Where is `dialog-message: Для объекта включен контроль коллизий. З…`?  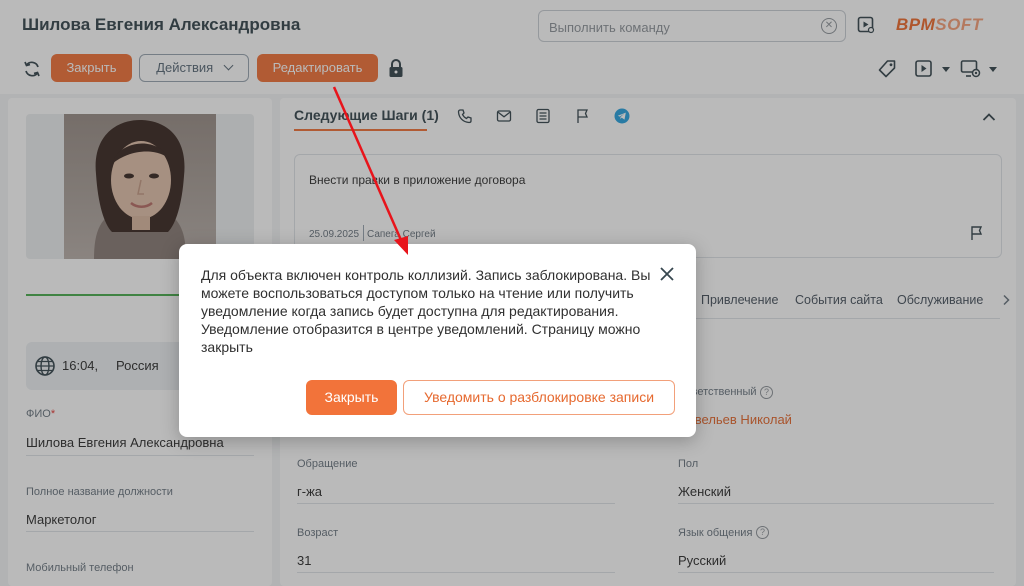
dialog-message: Для объекта включен контроль коллизий. З… is located at coordinates (426, 311).